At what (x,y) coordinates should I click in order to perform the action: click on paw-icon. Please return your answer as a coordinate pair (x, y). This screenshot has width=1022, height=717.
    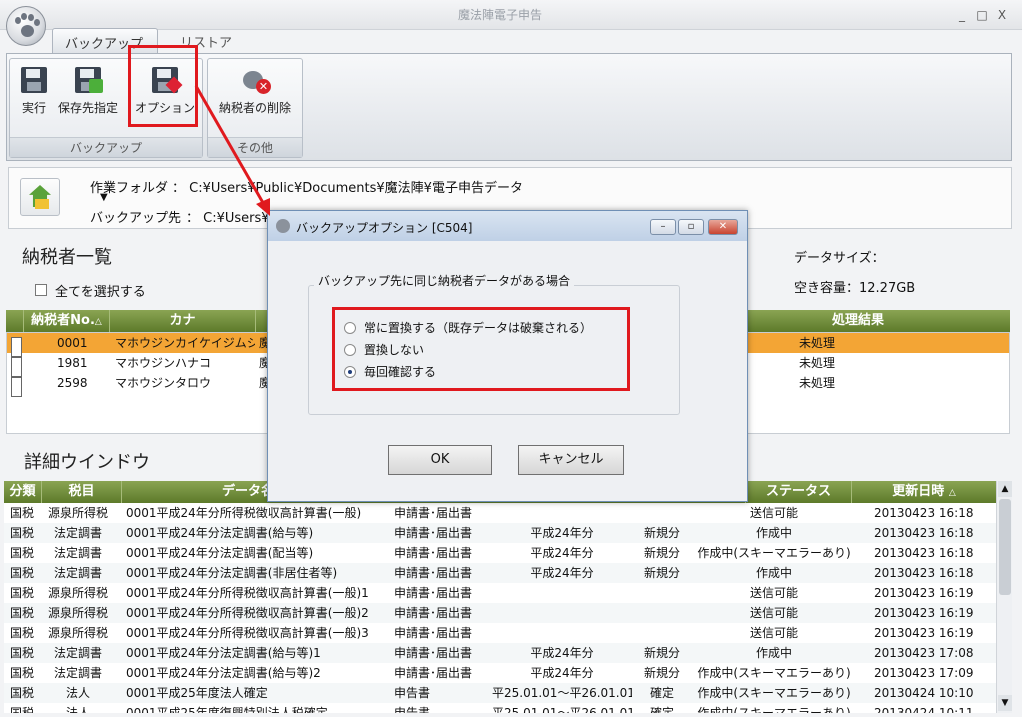
    Looking at the image, I should click on (283, 226).